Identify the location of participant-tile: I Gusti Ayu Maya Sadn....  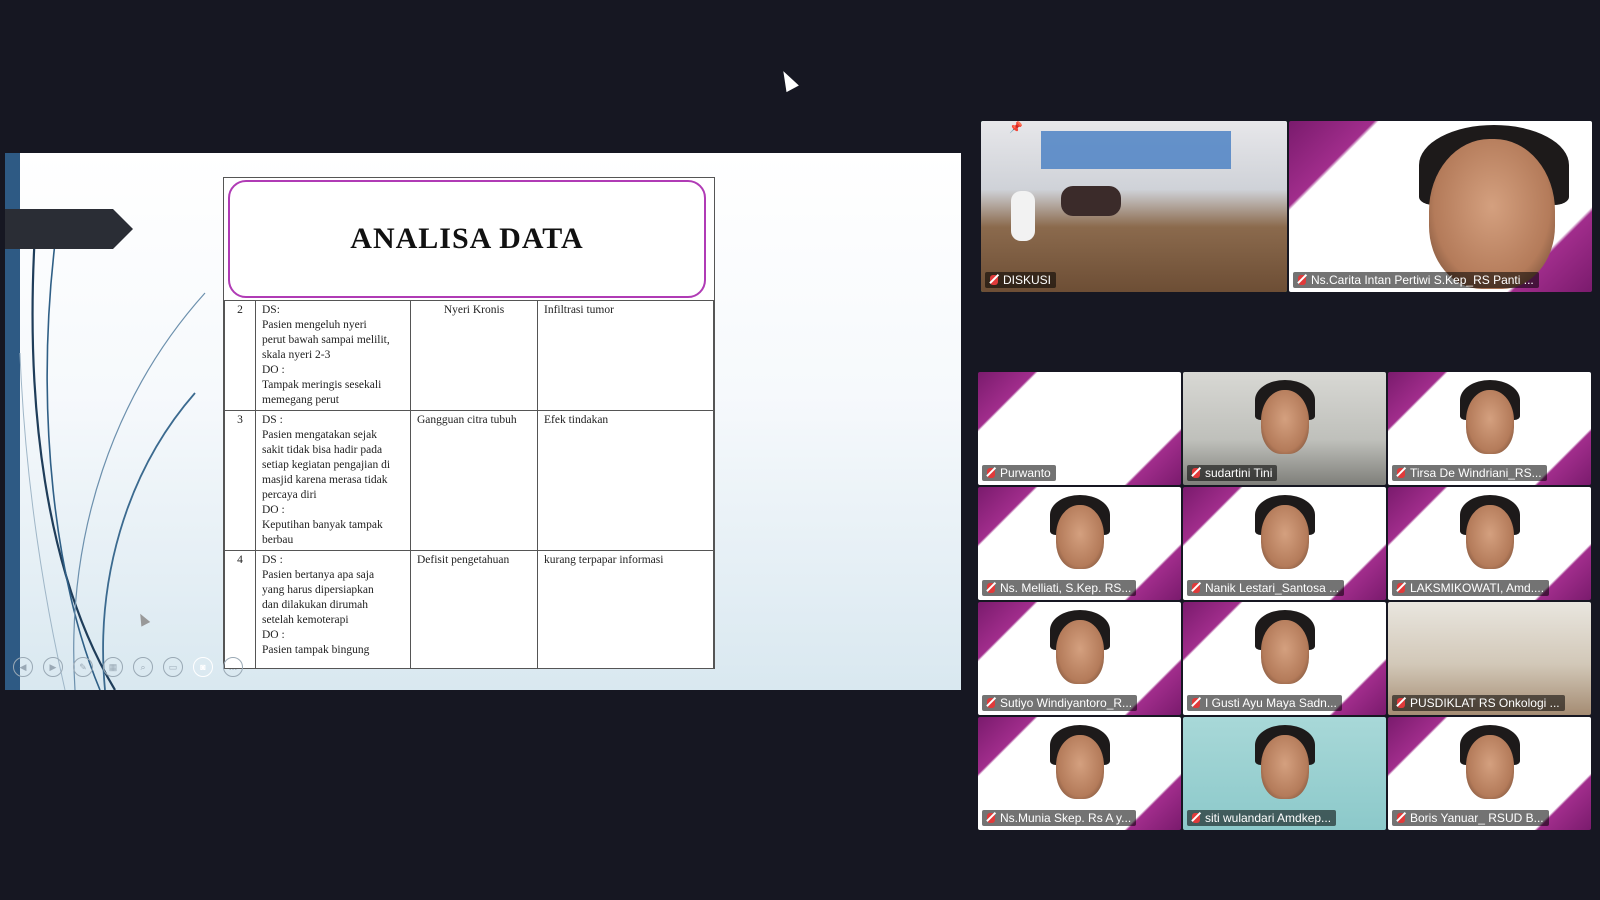
(1284, 658).